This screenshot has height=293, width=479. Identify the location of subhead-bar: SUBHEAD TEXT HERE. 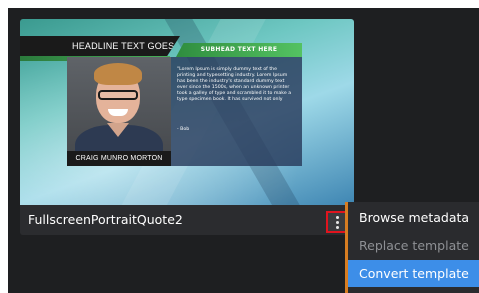
(239, 50).